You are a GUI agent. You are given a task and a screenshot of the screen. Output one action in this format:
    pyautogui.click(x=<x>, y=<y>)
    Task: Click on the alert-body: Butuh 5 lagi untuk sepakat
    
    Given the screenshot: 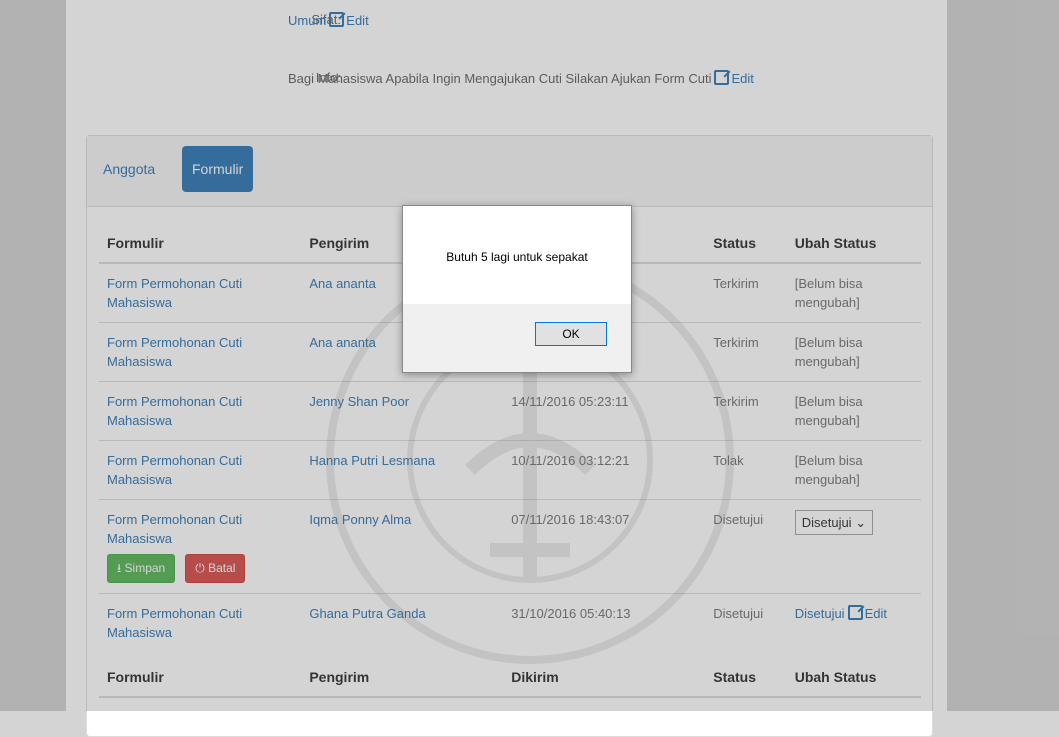 What is the action you would take?
    pyautogui.click(x=517, y=255)
    